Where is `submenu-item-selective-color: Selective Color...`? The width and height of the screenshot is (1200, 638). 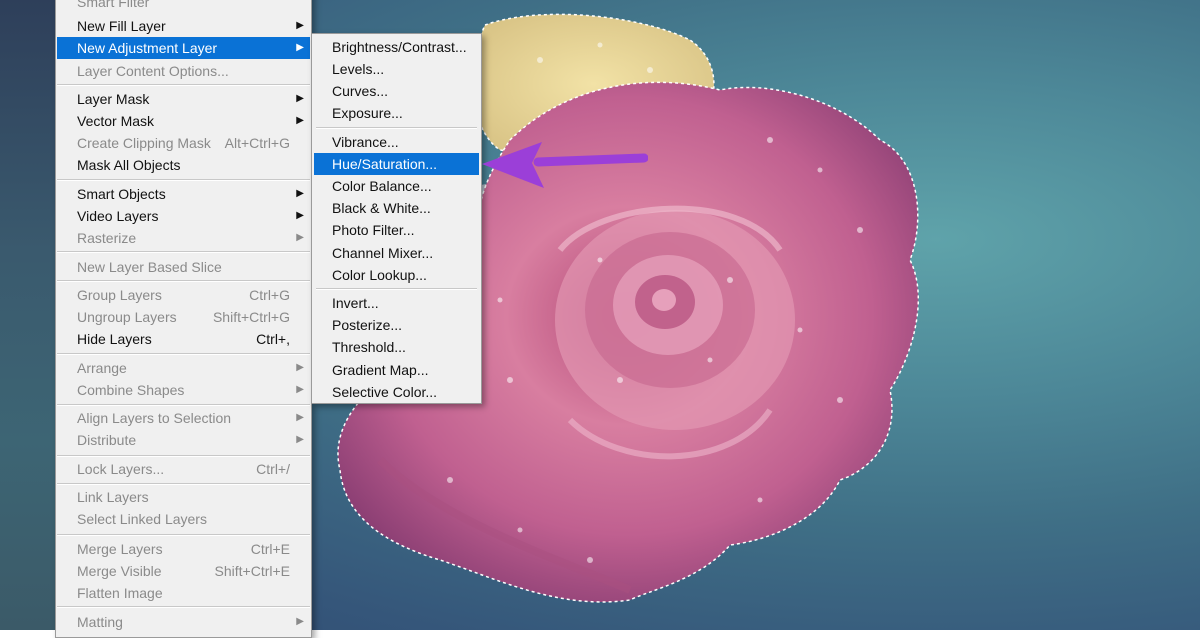 submenu-item-selective-color: Selective Color... is located at coordinates (396, 392).